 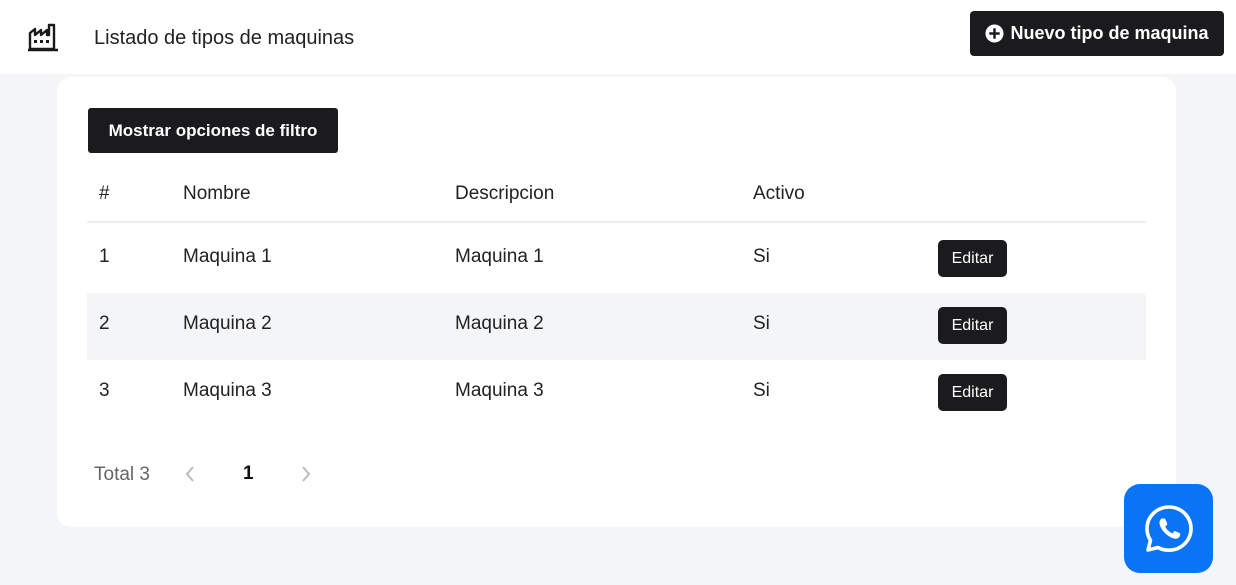 What do you see at coordinates (190, 474) in the screenshot?
I see `chevron-left-icon` at bounding box center [190, 474].